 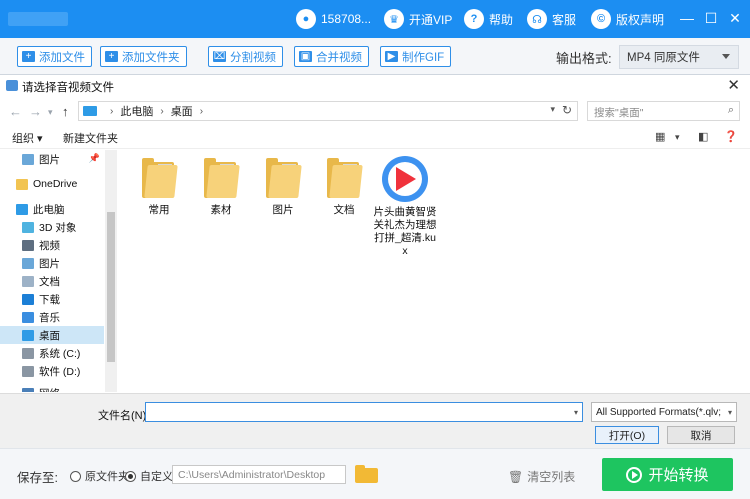 I want to click on address-bar: › 此电脑 › 桌面 › ▾ ↻, so click(x=328, y=111).